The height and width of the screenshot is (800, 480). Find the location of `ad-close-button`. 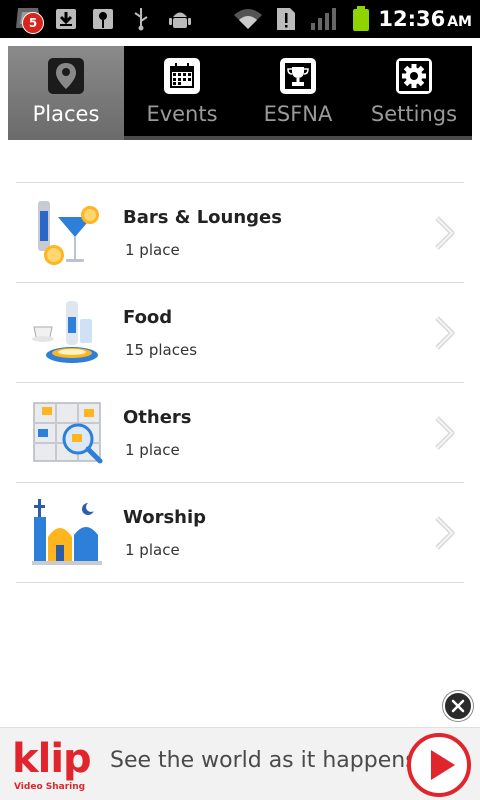

ad-close-button is located at coordinates (458, 706).